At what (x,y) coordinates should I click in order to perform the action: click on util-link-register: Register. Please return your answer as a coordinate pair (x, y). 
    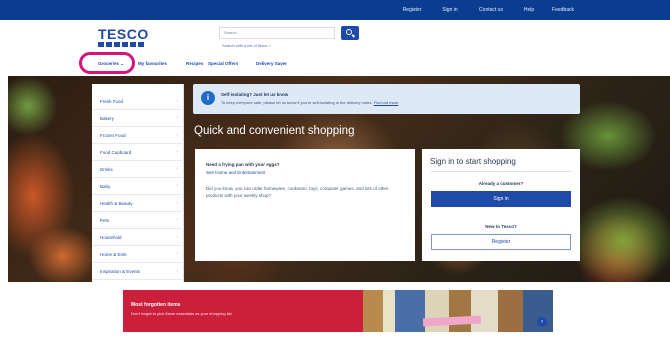
    Looking at the image, I should click on (412, 10).